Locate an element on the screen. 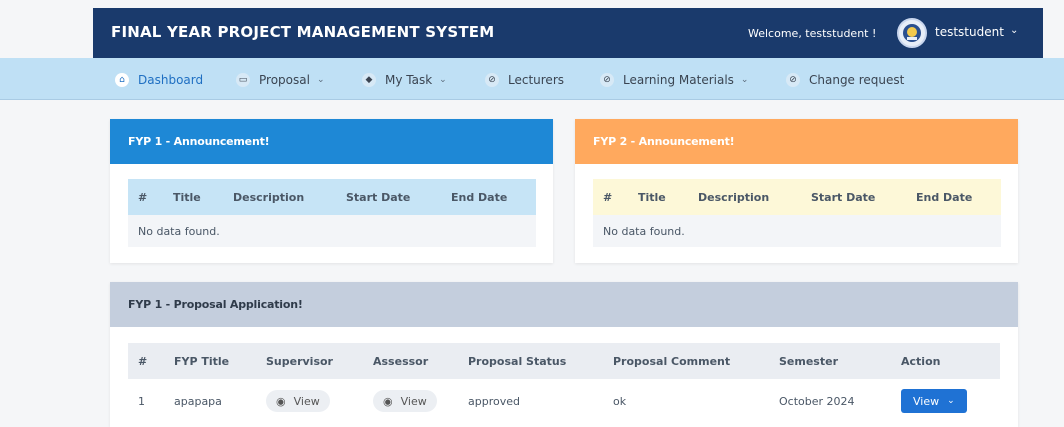  nav-item-learning-materials: ⊘ Learning Materials ⌄ is located at coordinates (674, 80).